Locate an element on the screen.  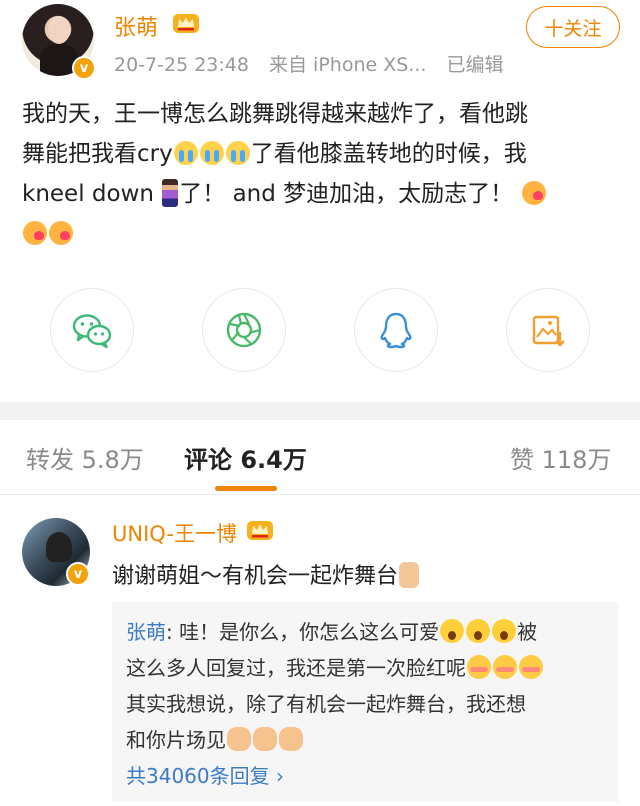
comment-author-name: UNIQ-王一博 is located at coordinates (174, 533).